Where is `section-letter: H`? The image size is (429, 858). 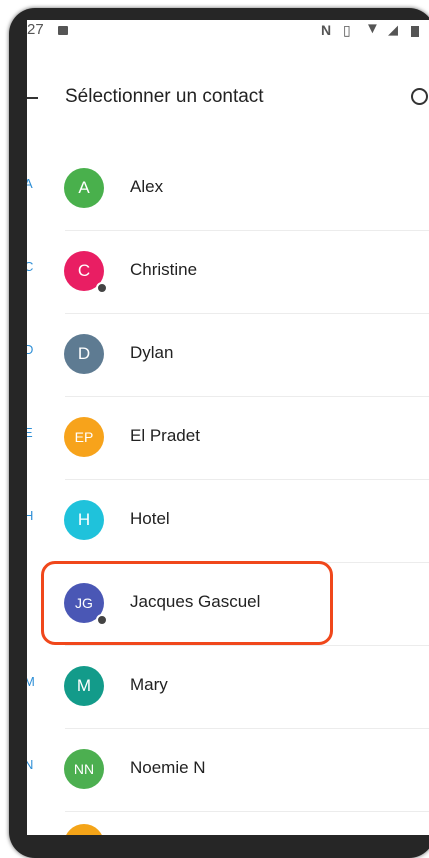
section-letter: H is located at coordinates (30, 515).